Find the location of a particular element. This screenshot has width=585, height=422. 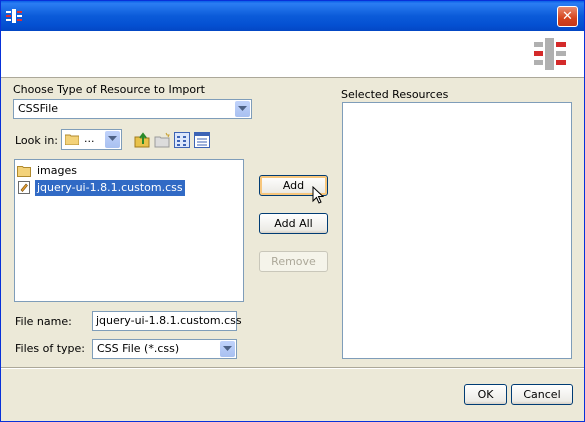

ok-button: OK is located at coordinates (485, 394).